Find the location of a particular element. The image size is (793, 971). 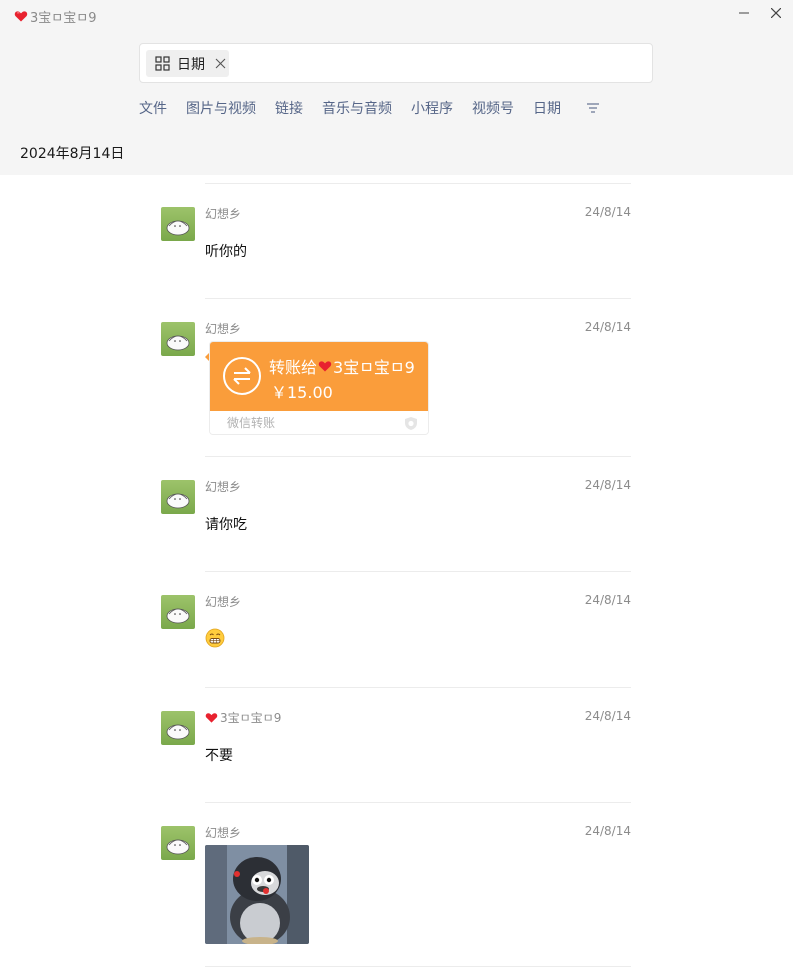

filter-music-audio: 音乐与音频 is located at coordinates (357, 108).